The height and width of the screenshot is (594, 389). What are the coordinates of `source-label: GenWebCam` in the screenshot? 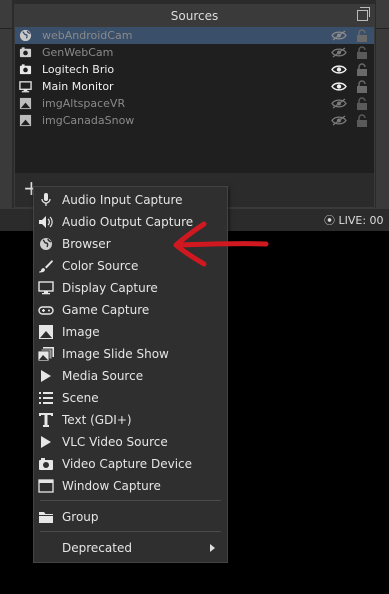 It's located at (78, 52).